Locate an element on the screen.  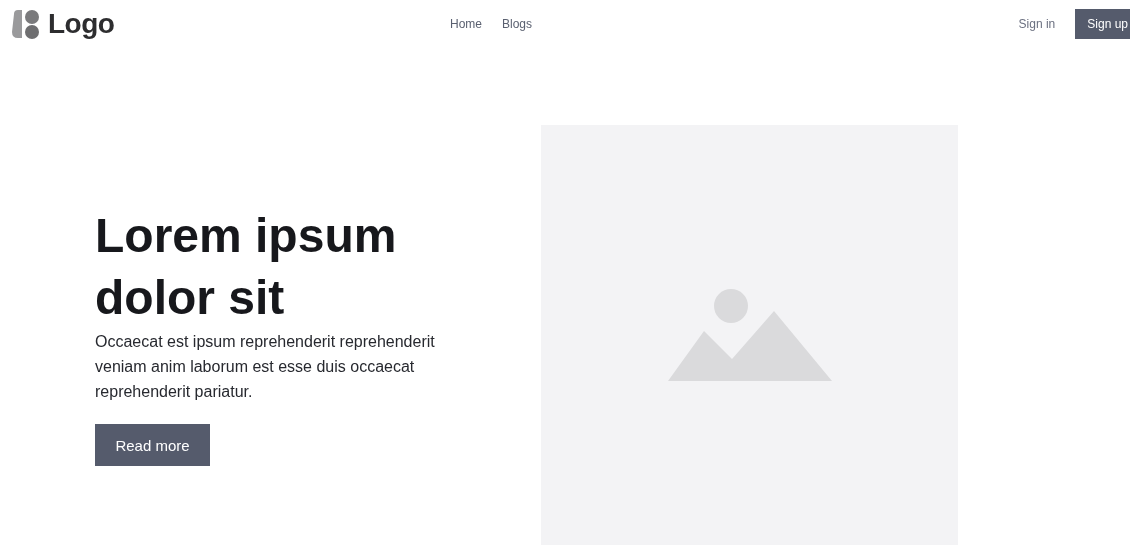
nav-link: Blogs is located at coordinates (517, 24).